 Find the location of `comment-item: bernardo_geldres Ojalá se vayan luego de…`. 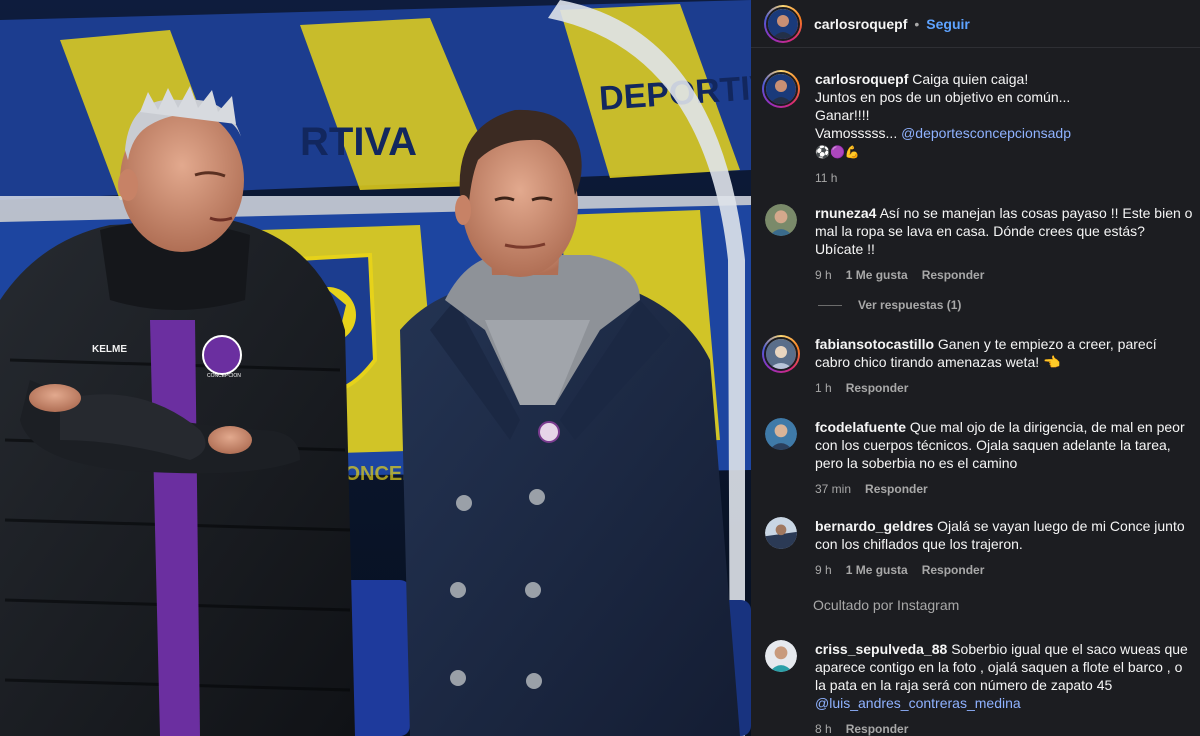

comment-item: bernardo_geldres Ojalá se vayan luego de… is located at coordinates (975, 548).